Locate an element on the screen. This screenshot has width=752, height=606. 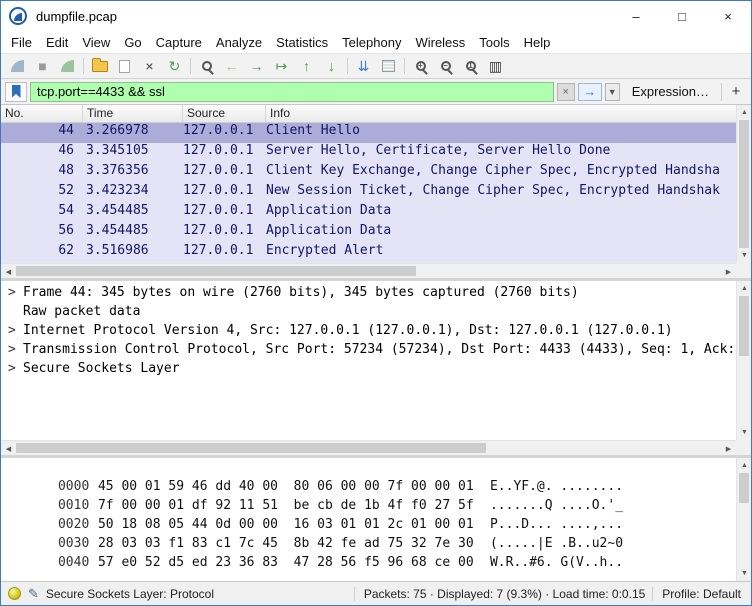
filter-dropdown-button: ▼ is located at coordinates (612, 91).